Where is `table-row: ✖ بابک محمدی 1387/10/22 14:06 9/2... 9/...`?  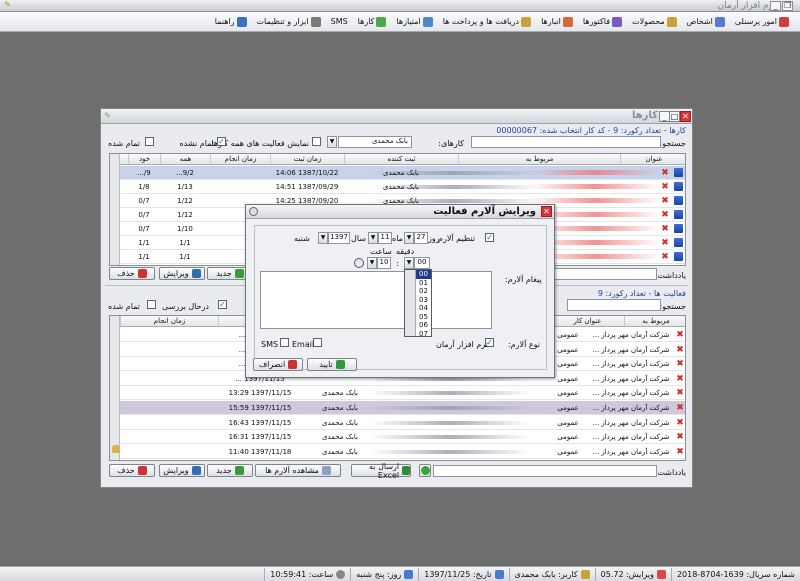 table-row: ✖ بابک محمدی 1387/10/22 14:06 9/2... 9/... is located at coordinates (397, 173).